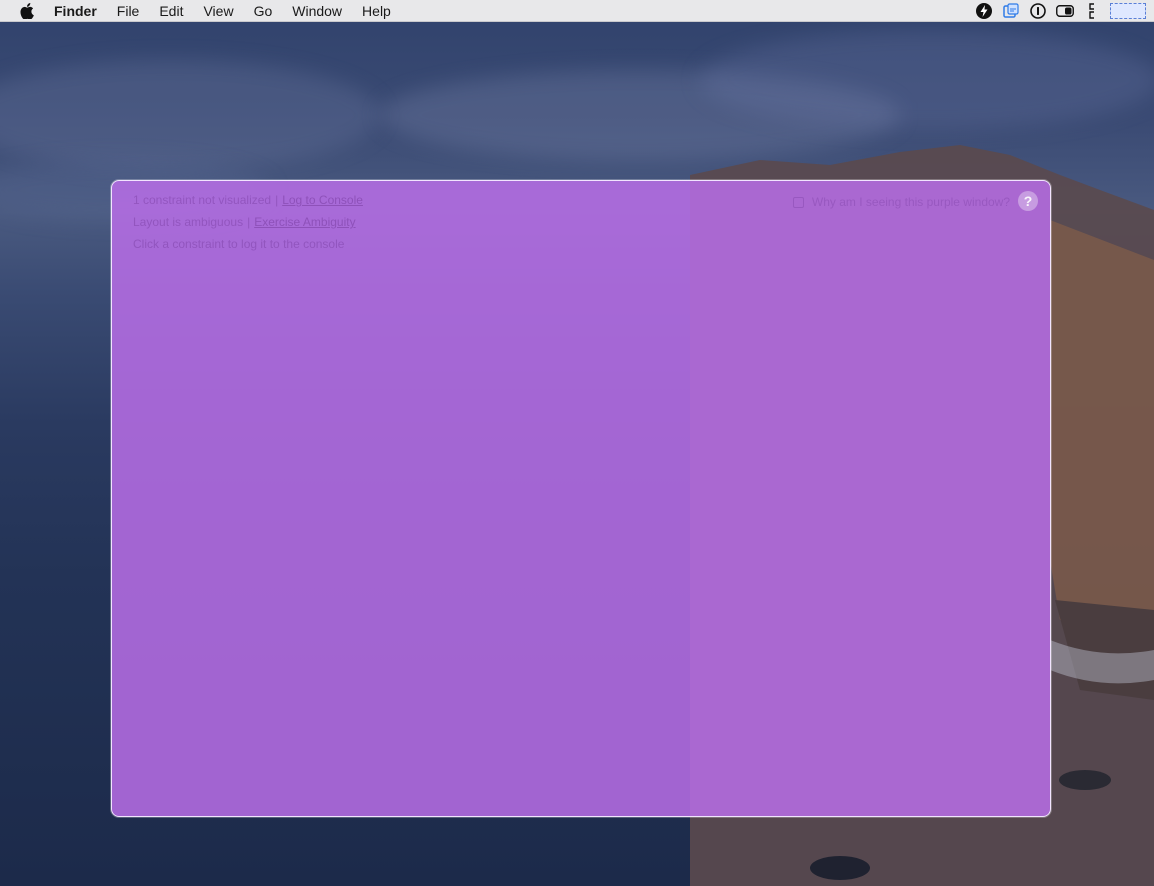  I want to click on why-purple-text: Why am I seeing this purple window?, so click(910, 202).